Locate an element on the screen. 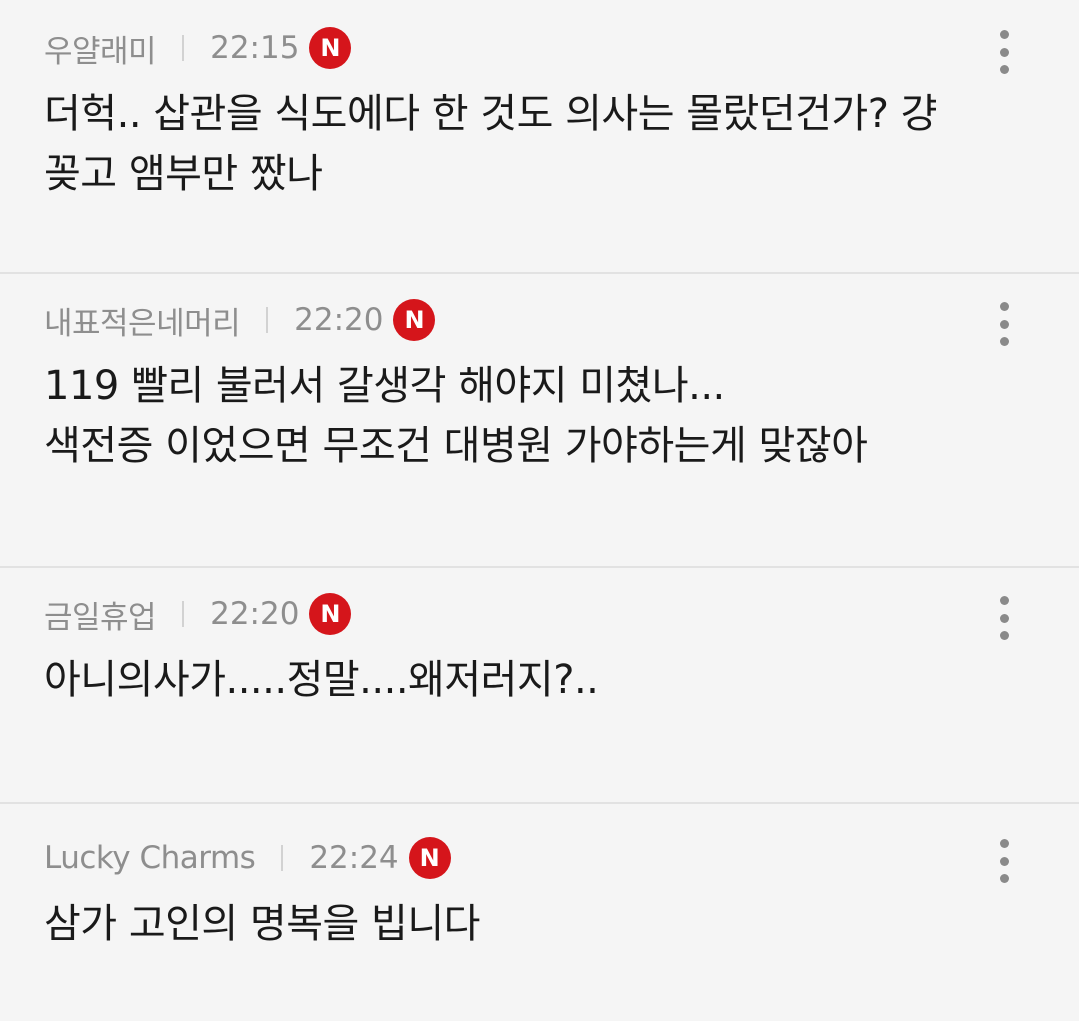 Image resolution: width=1079 pixels, height=1021 pixels. comment-text: 아니의사가.....정말....왜저러지?.. is located at coordinates (321, 680).